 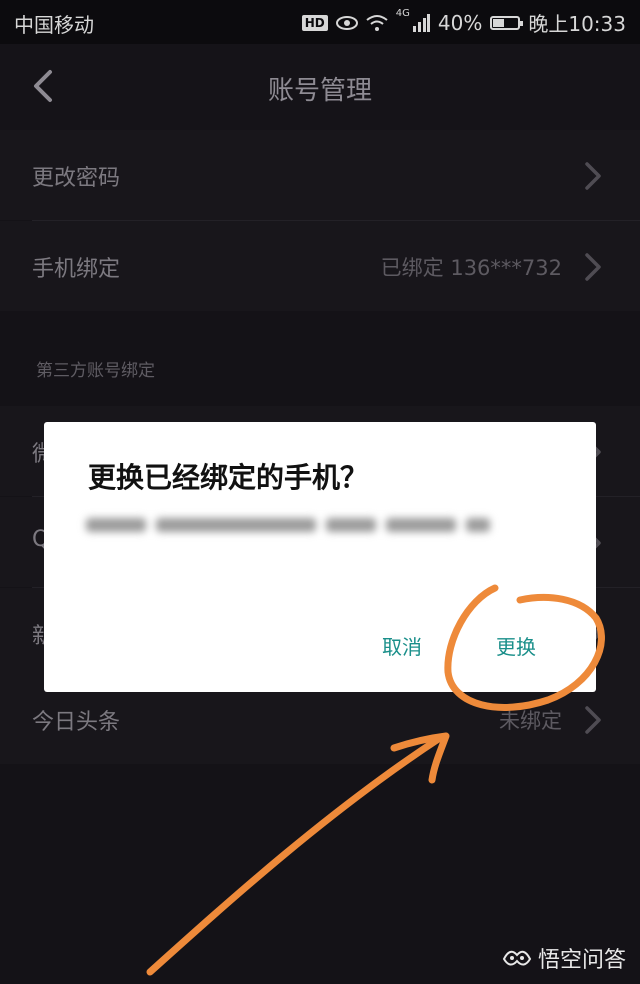 I want to click on dialog-title: 更换已经绑定的手机？, so click(x=228, y=477).